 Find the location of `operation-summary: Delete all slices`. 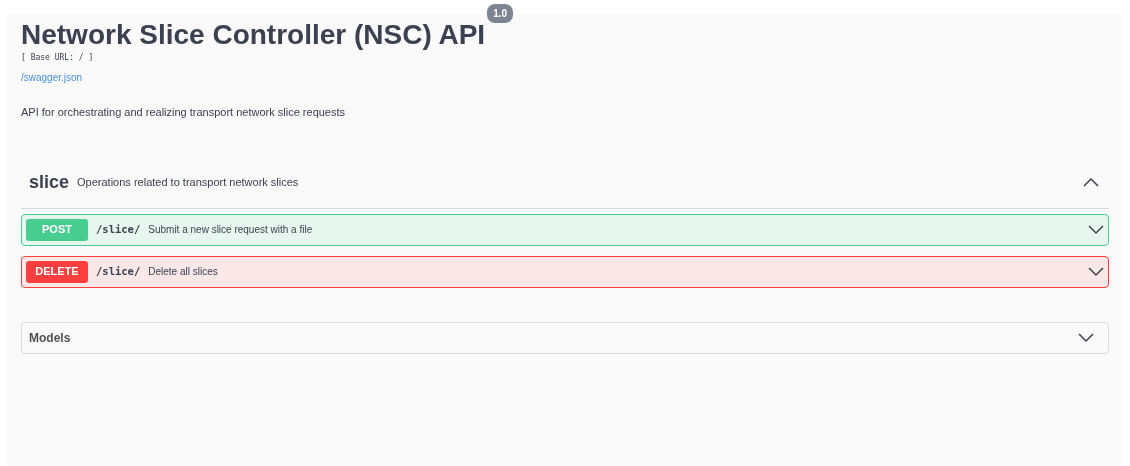

operation-summary: Delete all slices is located at coordinates (183, 272).